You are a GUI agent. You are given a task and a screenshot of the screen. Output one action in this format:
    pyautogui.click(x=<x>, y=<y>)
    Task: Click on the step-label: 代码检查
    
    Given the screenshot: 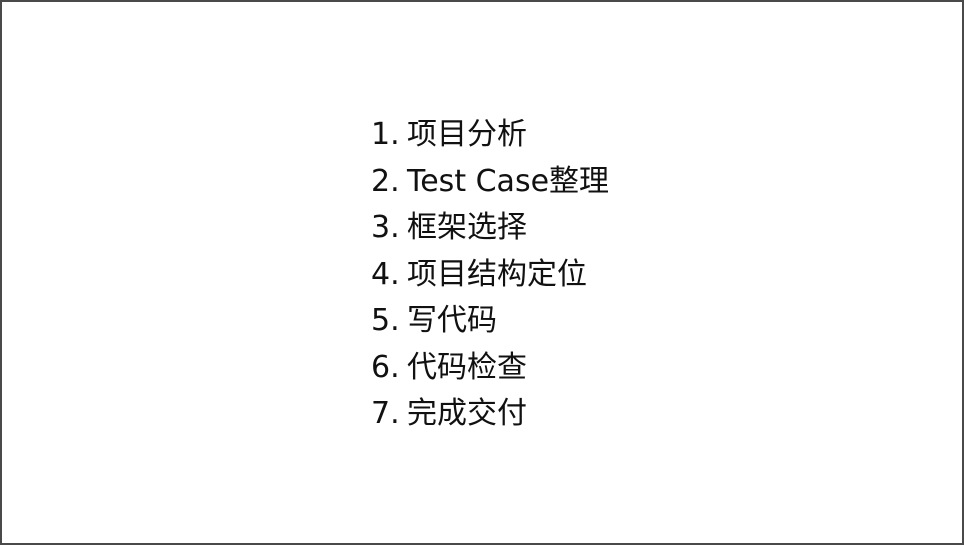 What is the action you would take?
    pyautogui.click(x=467, y=367)
    